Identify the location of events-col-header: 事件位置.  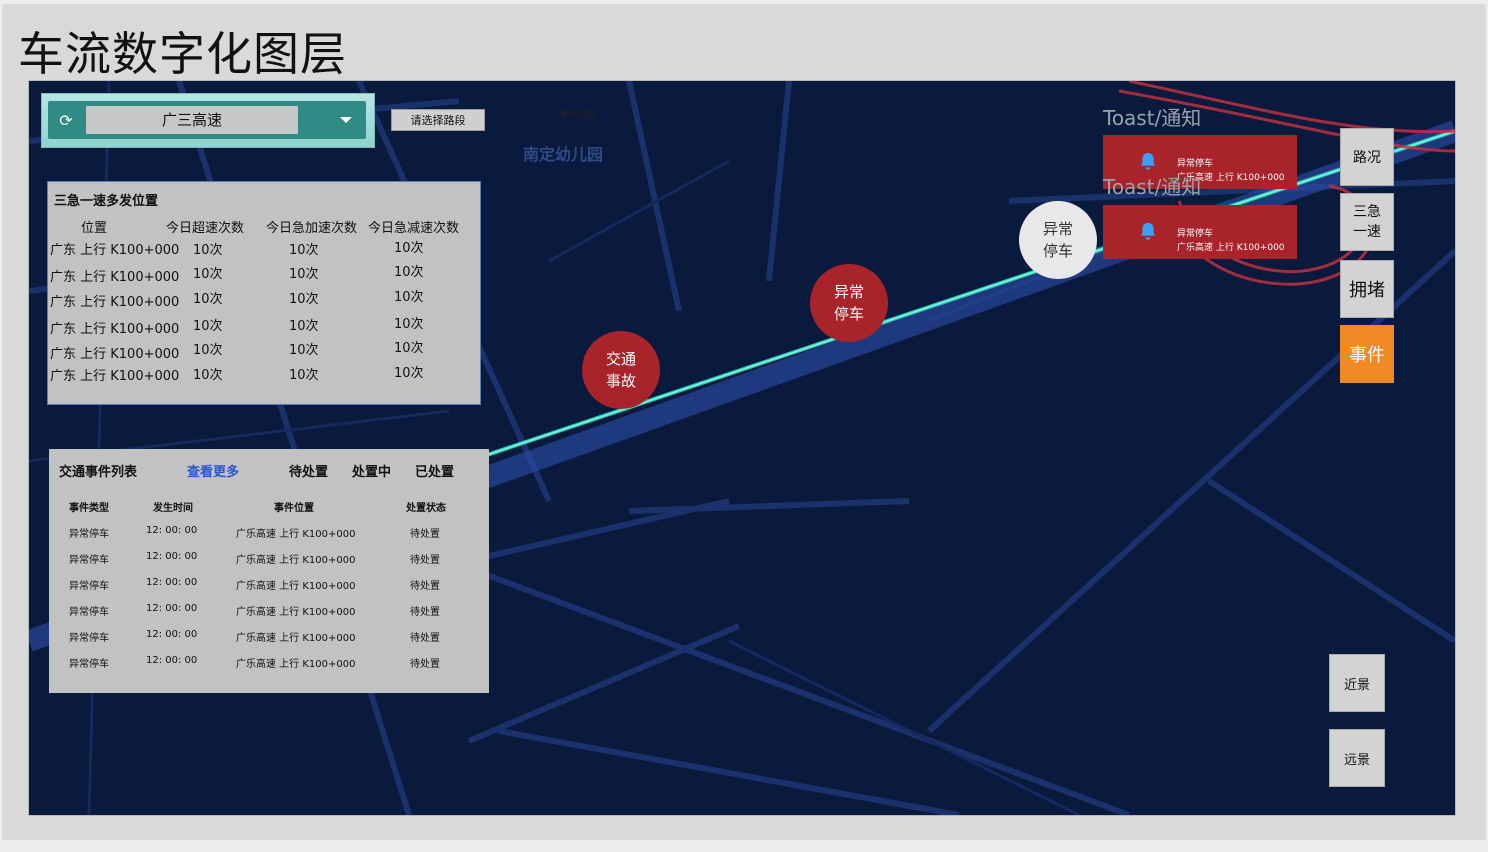
(294, 508).